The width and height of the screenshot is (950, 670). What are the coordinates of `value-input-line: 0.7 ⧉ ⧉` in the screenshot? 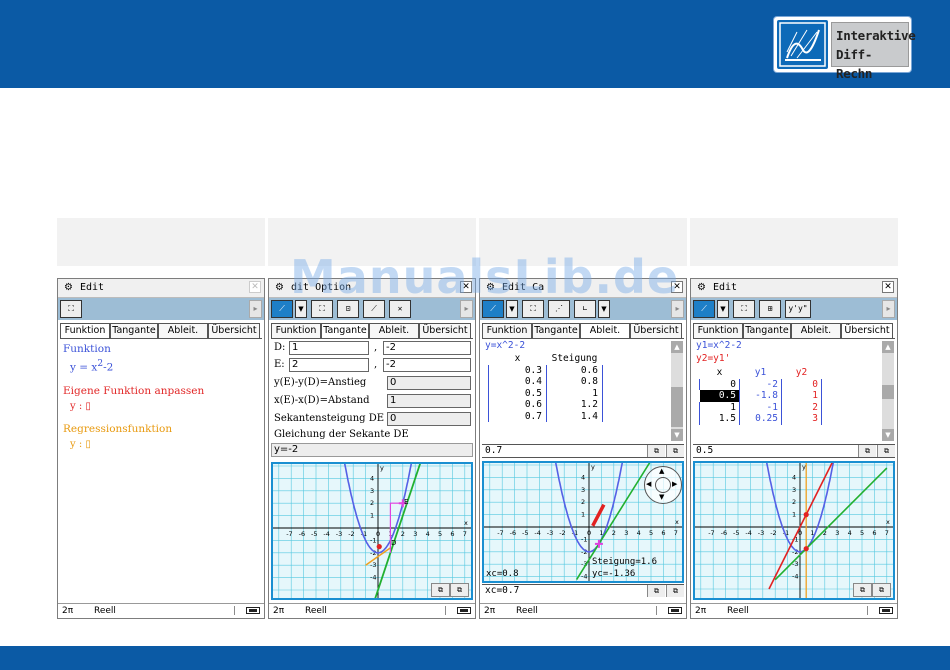 It's located at (583, 451).